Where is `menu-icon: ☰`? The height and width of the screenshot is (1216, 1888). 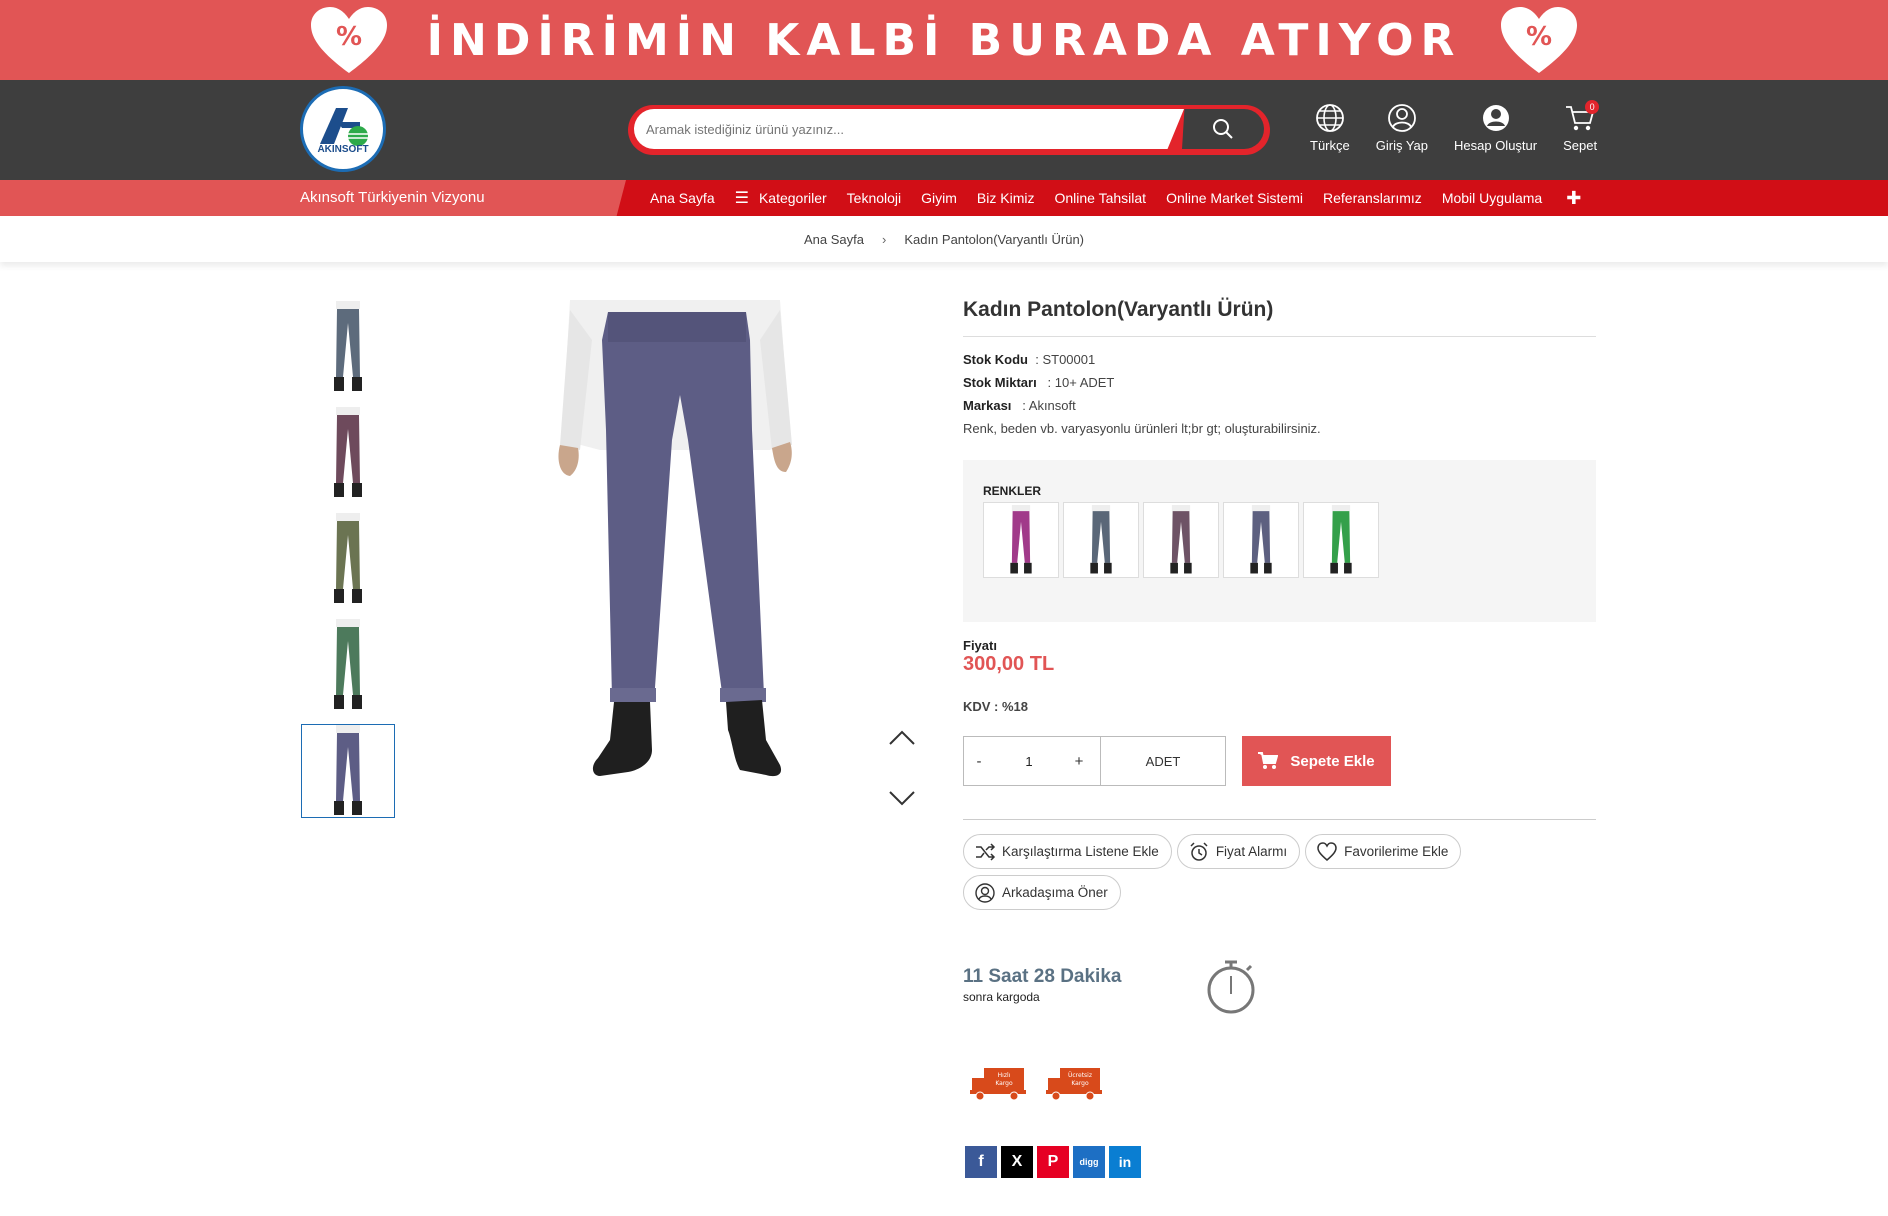
menu-icon: ☰ is located at coordinates (741, 198).